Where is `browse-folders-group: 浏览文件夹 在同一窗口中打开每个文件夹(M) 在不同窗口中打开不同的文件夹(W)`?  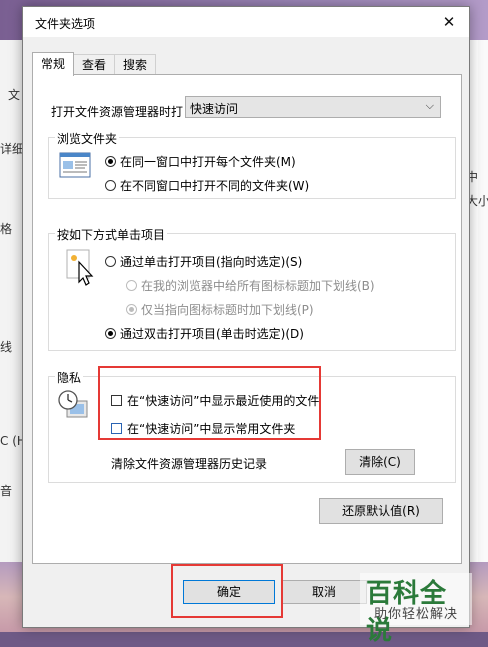
browse-folders-group: 浏览文件夹 在同一窗口中打开每个文件夹(M) 在不同窗口中打开不同的文件夹(W) is located at coordinates (252, 164).